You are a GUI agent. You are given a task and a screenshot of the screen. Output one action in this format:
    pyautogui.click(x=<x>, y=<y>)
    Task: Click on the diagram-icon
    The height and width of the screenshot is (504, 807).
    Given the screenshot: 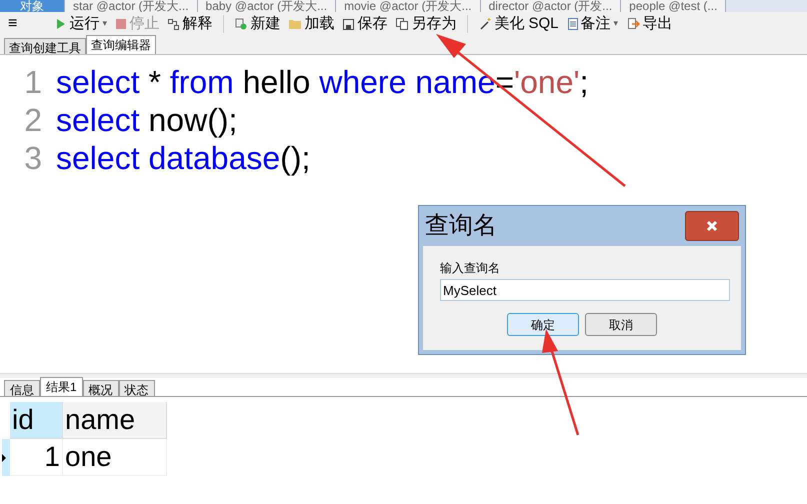 What is the action you would take?
    pyautogui.click(x=174, y=24)
    